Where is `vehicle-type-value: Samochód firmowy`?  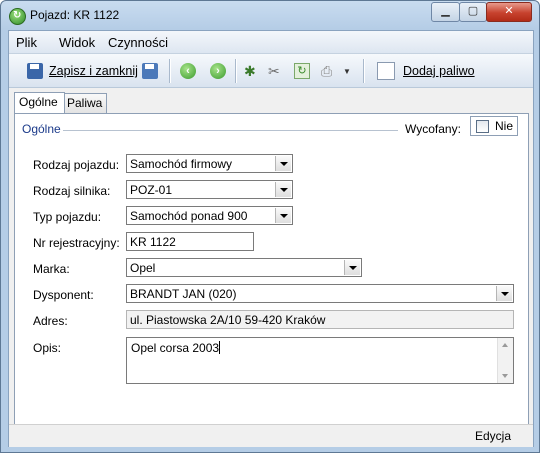 vehicle-type-value: Samochód firmowy is located at coordinates (181, 164).